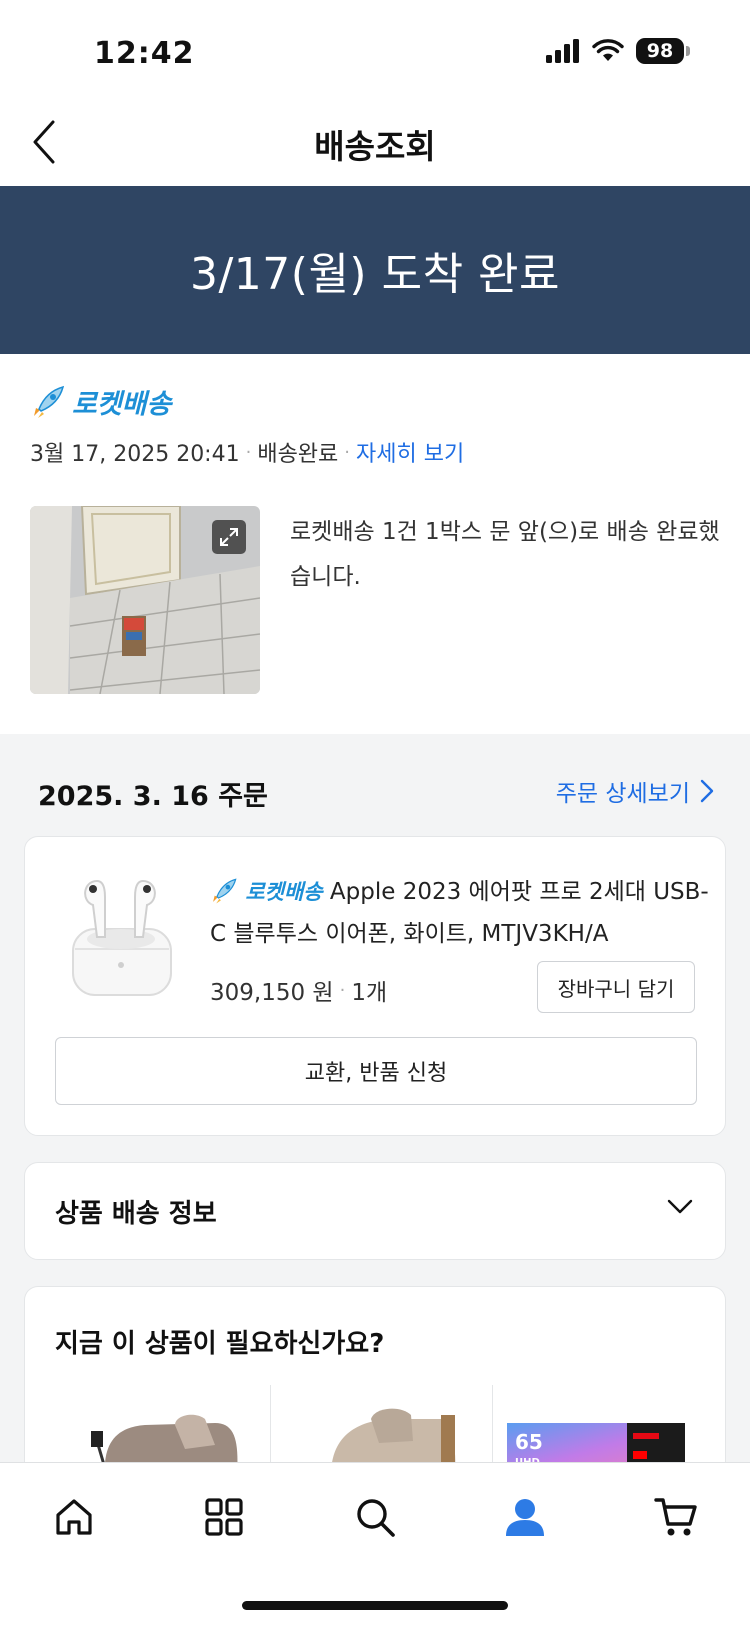 The width and height of the screenshot is (750, 1626). Describe the element at coordinates (247, 452) in the screenshot. I see `delivery-meta: 3월 17, 2025 20:41 · 배송완료 · 자세히 보기` at that location.